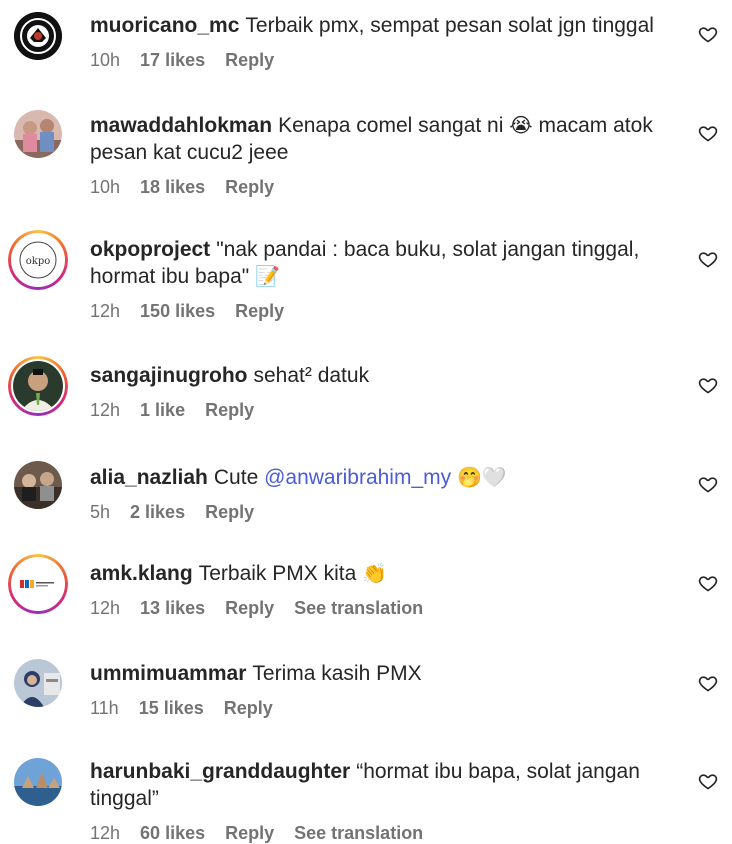 This screenshot has width=732, height=844. Describe the element at coordinates (164, 25) in the screenshot. I see `comment-username: muoricano_mc` at that location.